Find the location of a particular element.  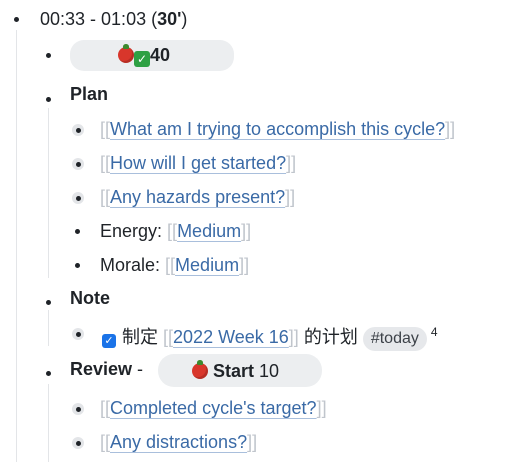

task-prefix: 制定 is located at coordinates (143, 337).